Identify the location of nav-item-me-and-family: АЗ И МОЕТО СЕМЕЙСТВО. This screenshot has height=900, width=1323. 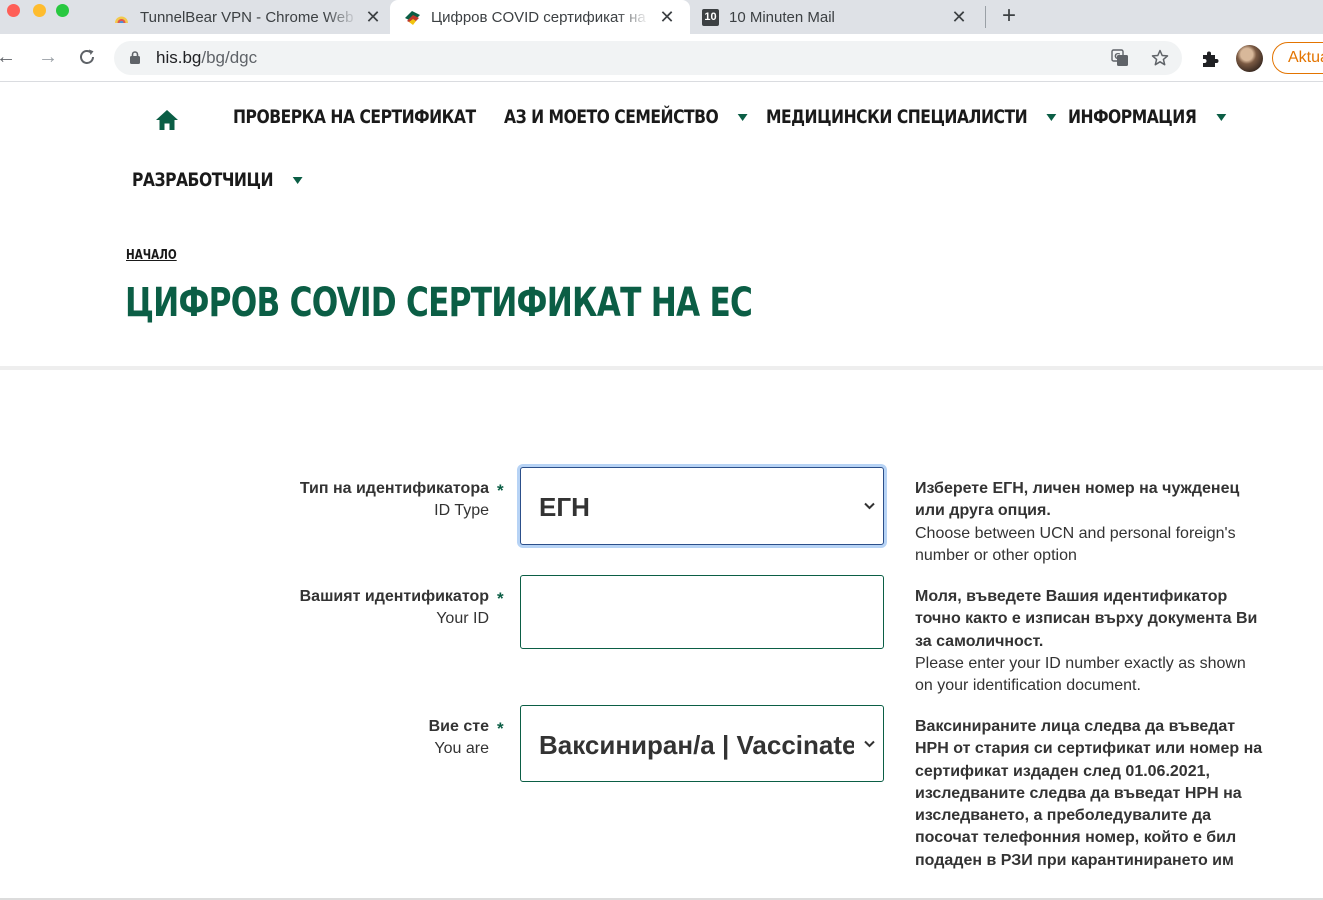
(626, 117).